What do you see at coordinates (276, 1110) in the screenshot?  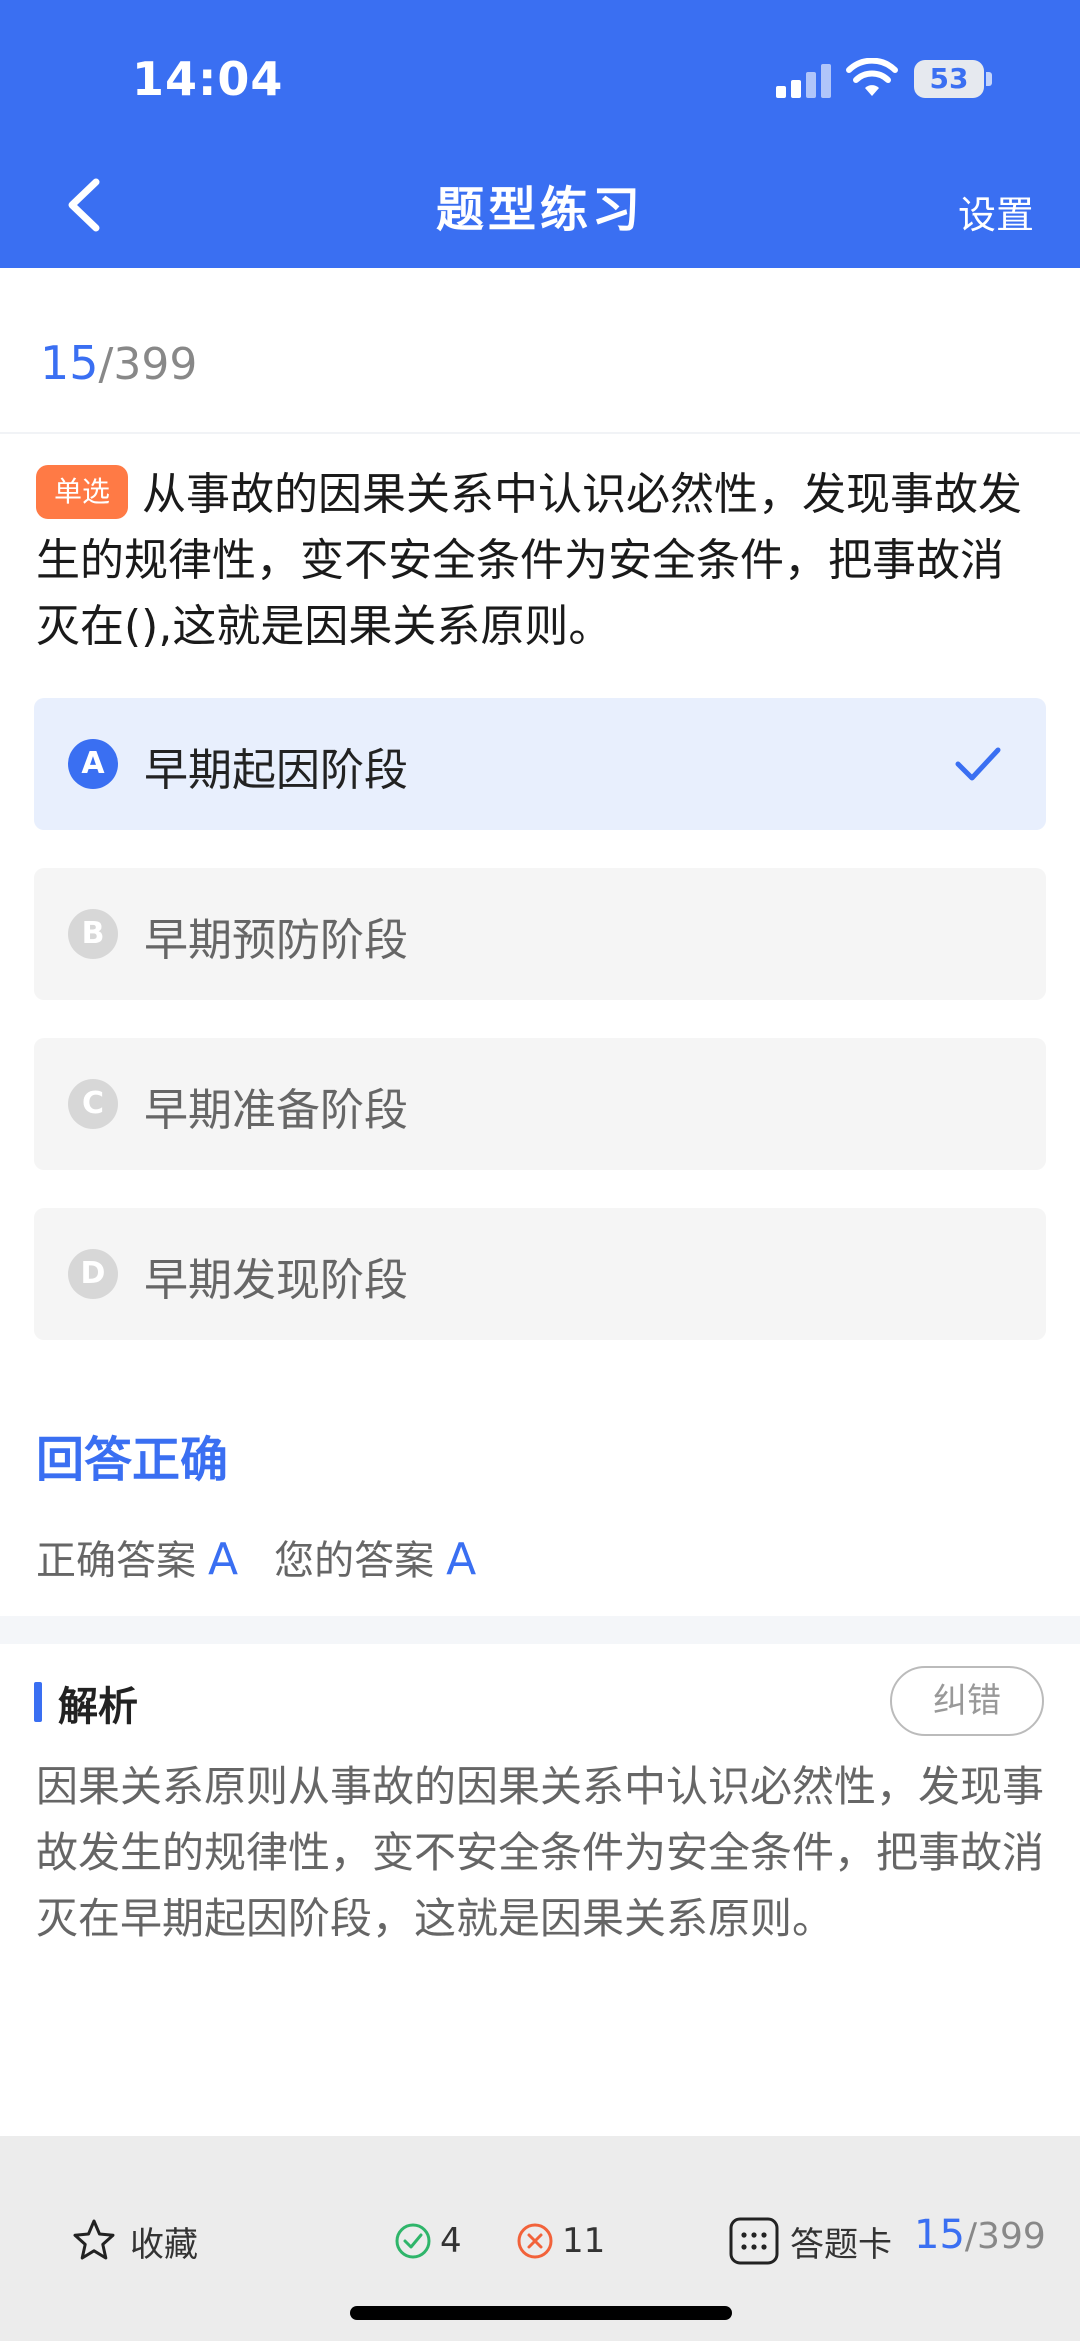 I see `option-text-c: 早期准备阶段` at bounding box center [276, 1110].